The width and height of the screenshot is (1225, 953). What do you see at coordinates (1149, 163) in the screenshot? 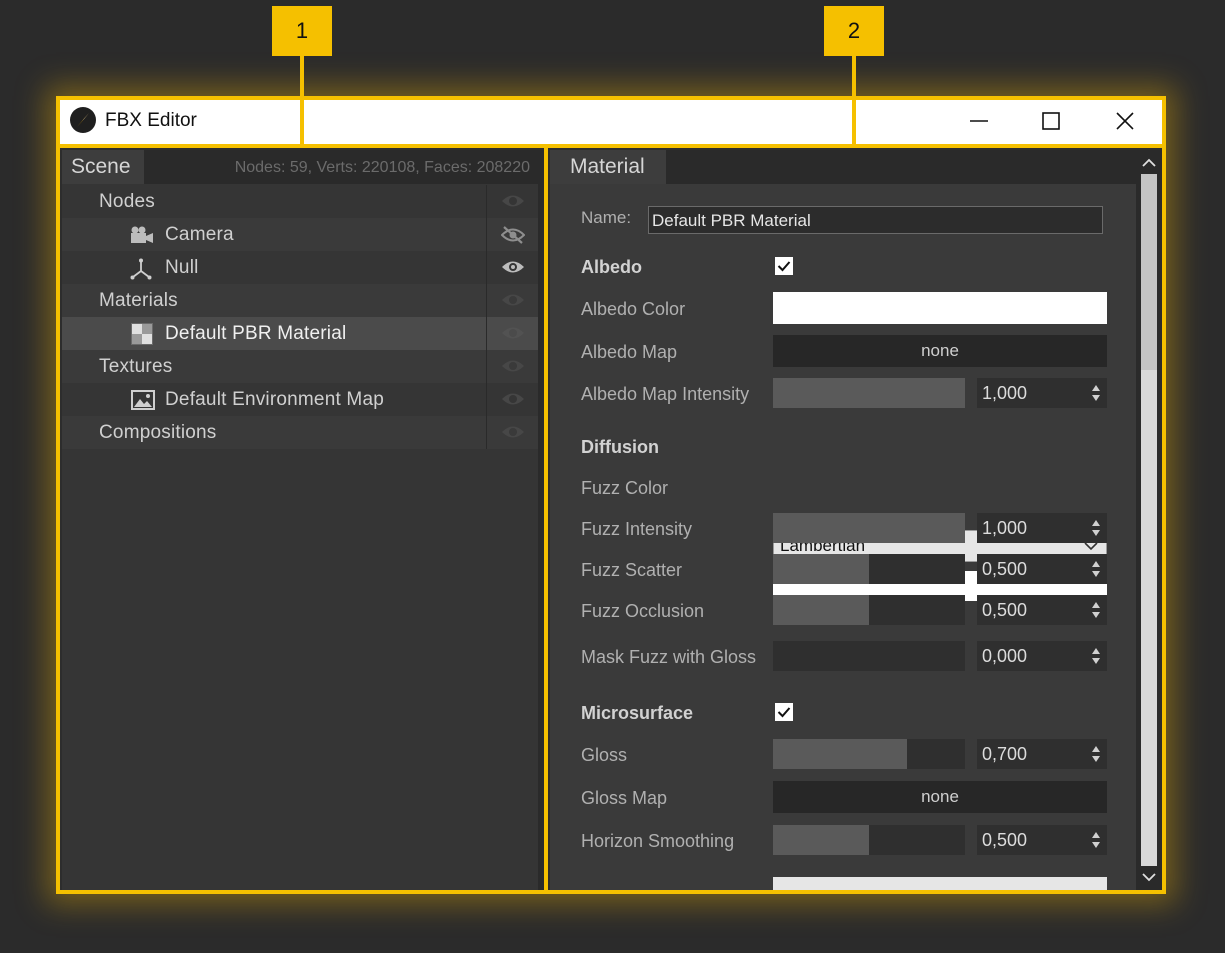
I see `scroll-up-icon` at bounding box center [1149, 163].